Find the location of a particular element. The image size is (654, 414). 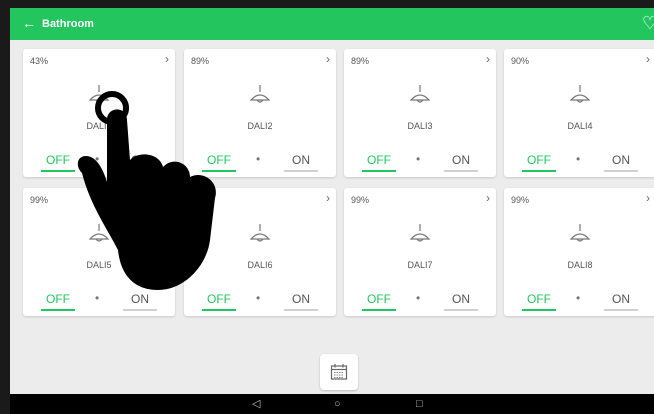

device-card: 90% › DALI4 OFF • ON is located at coordinates (579, 113).